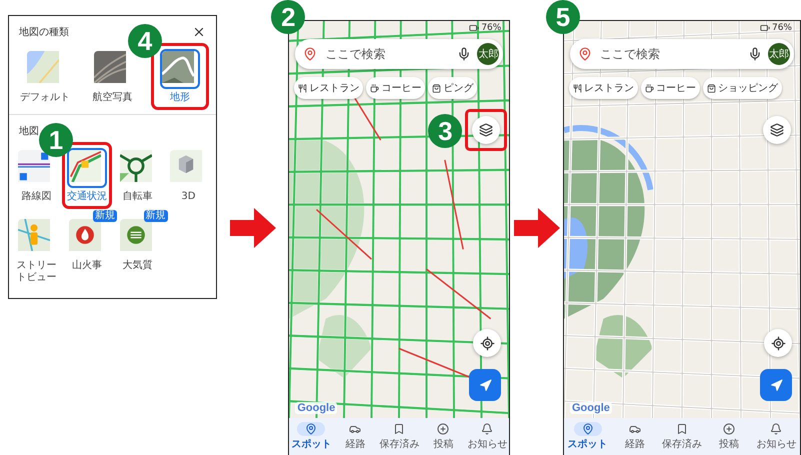 This screenshot has width=801, height=455. What do you see at coordinates (563, 17) in the screenshot?
I see `step-number-badge: 5` at bounding box center [563, 17].